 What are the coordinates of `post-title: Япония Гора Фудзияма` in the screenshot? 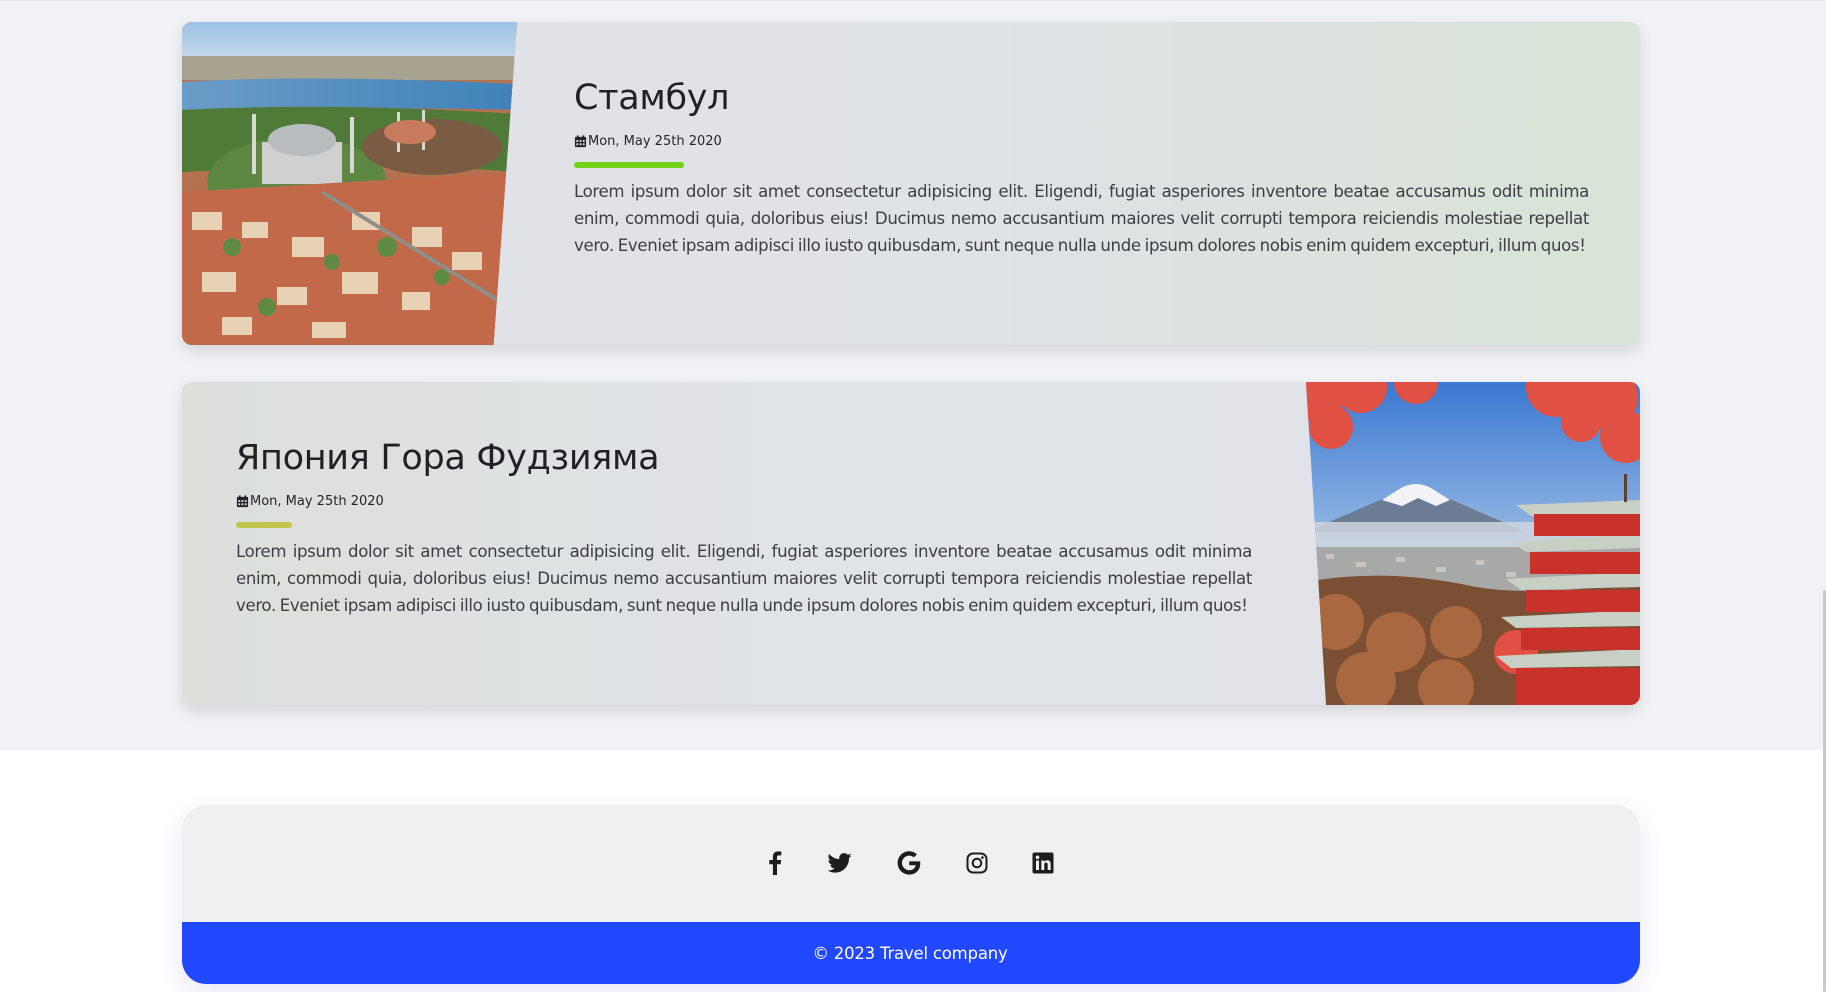 It's located at (448, 458).